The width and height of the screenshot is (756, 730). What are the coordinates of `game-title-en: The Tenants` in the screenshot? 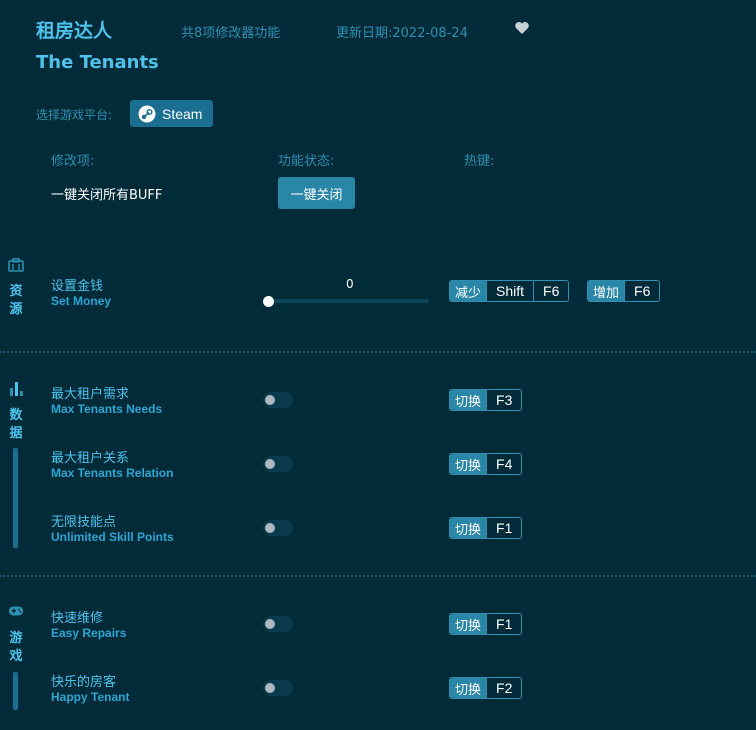 It's located at (97, 62).